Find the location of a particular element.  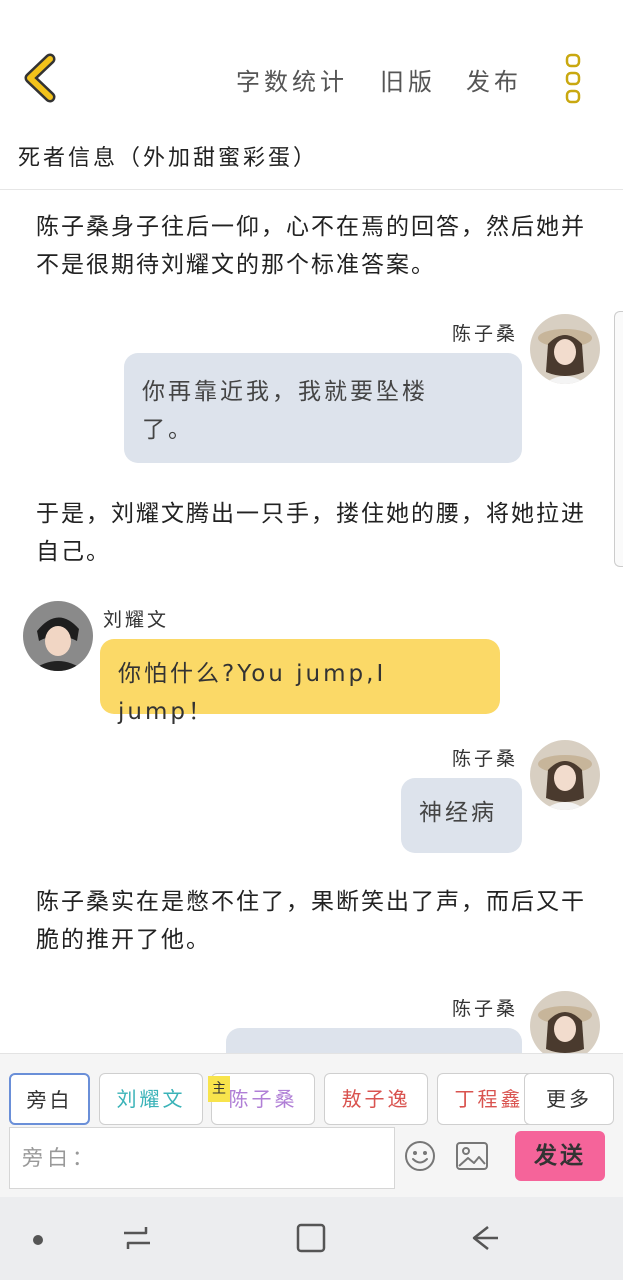

system-nav-bar is located at coordinates (311, 1238).